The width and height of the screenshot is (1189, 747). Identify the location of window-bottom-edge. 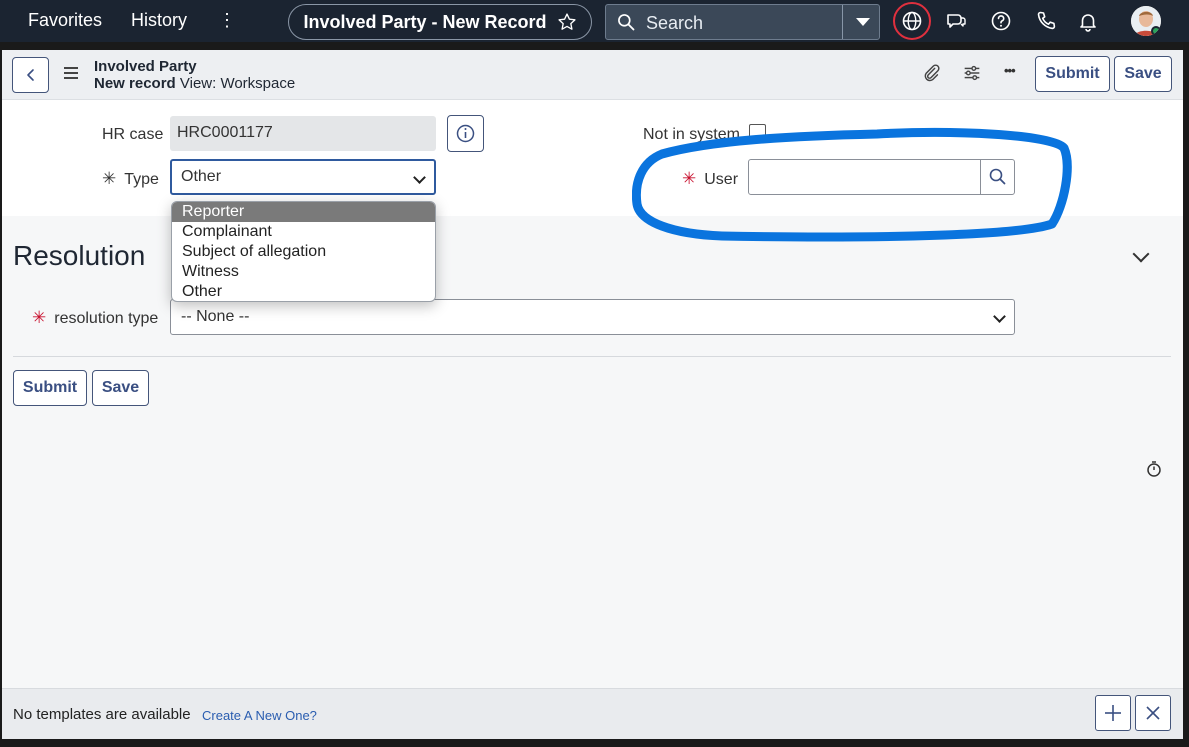
(594, 743).